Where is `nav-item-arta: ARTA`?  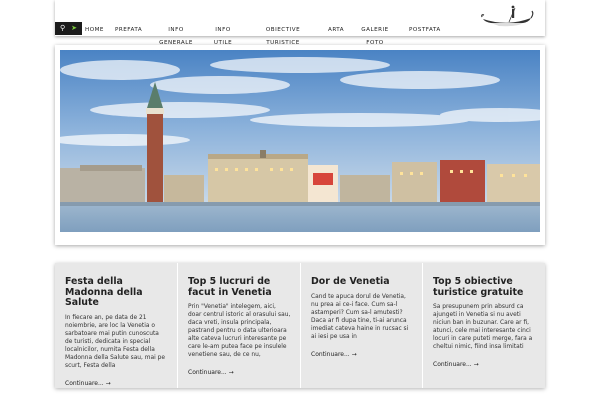 nav-item-arta: ARTA is located at coordinates (336, 30).